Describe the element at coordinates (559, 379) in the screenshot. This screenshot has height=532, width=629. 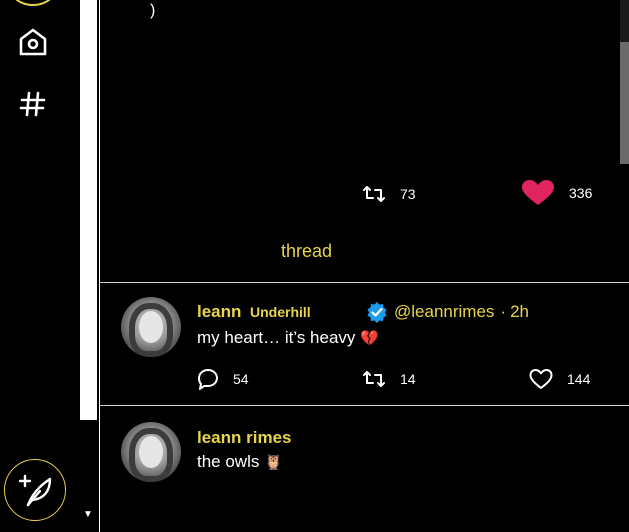
I see `like-action: 144` at that location.